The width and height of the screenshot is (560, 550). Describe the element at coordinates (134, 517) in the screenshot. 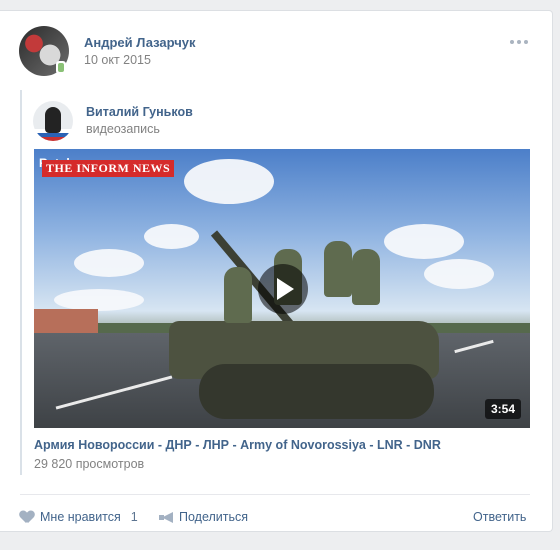

I see `like-count: 1` at that location.